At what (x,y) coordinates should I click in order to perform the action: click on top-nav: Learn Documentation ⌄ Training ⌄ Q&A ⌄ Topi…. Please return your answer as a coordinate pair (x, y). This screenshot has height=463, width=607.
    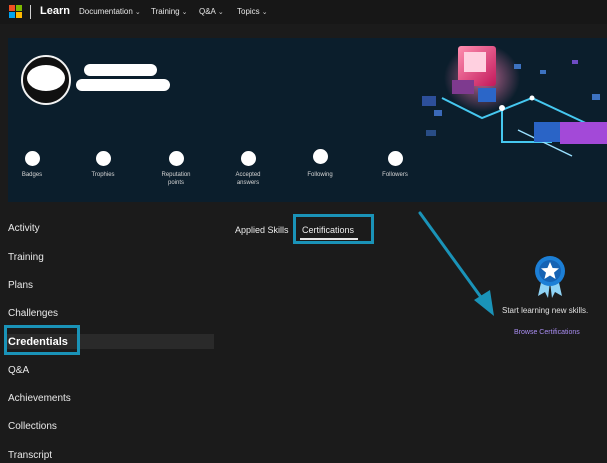
    Looking at the image, I should click on (303, 12).